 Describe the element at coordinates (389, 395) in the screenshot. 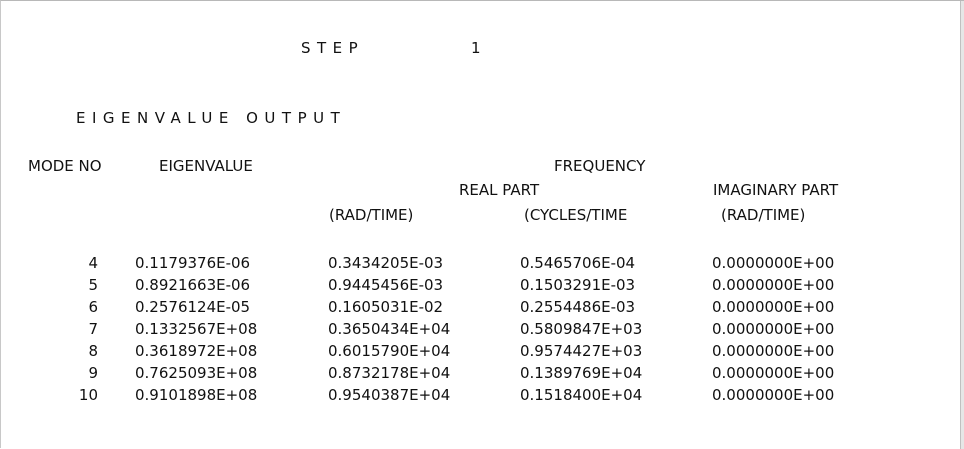

I see `table-row-rad: 0.9540387E+04` at that location.